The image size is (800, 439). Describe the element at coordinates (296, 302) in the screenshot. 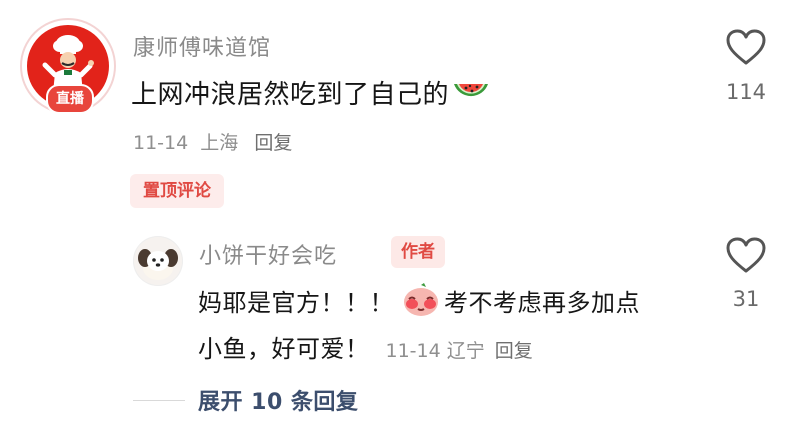

I see `reply-text-part1: 妈耶是官方！！！` at that location.